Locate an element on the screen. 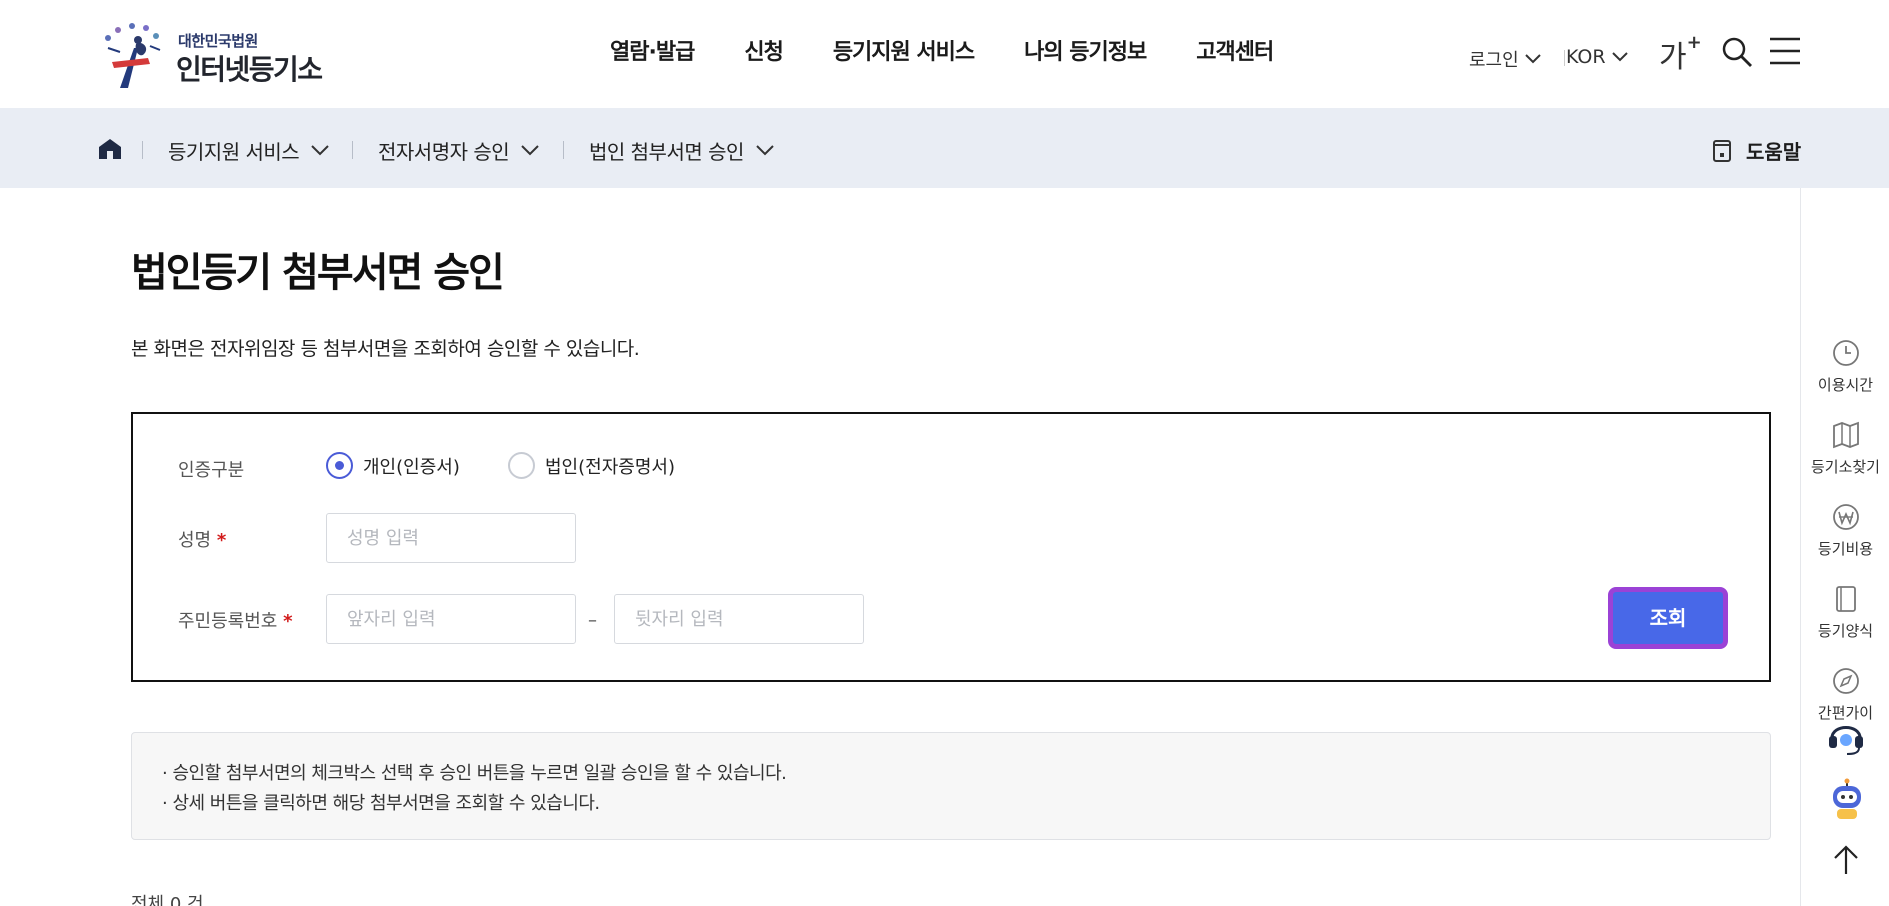 This screenshot has height=906, width=1889. headset-support-icon is located at coordinates (1846, 736).